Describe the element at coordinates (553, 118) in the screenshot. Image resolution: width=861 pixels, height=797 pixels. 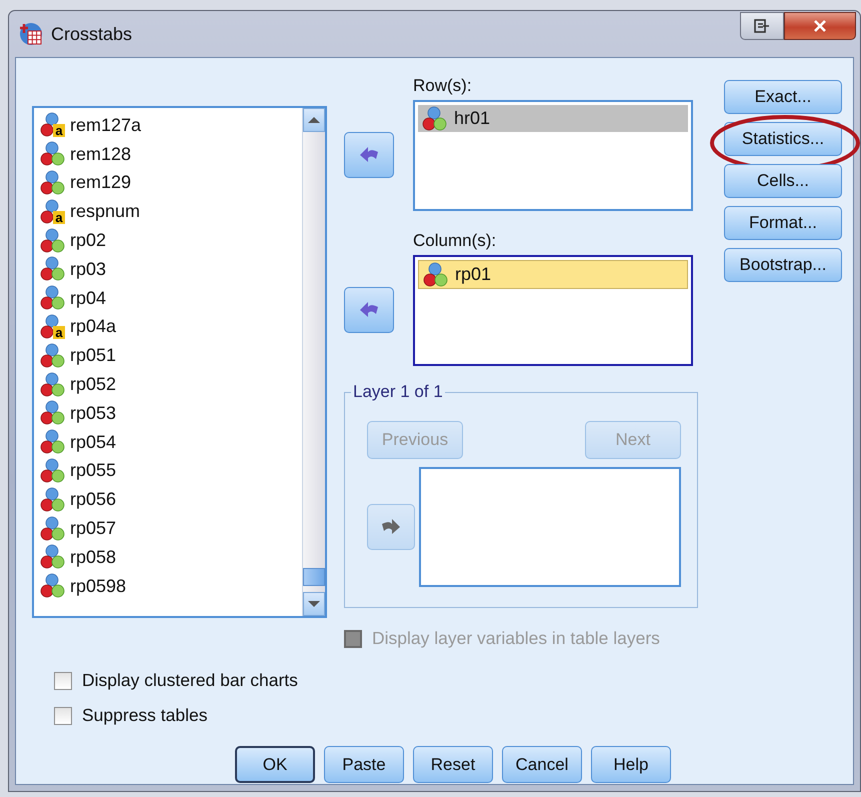
I see `variable-item: hr01` at that location.